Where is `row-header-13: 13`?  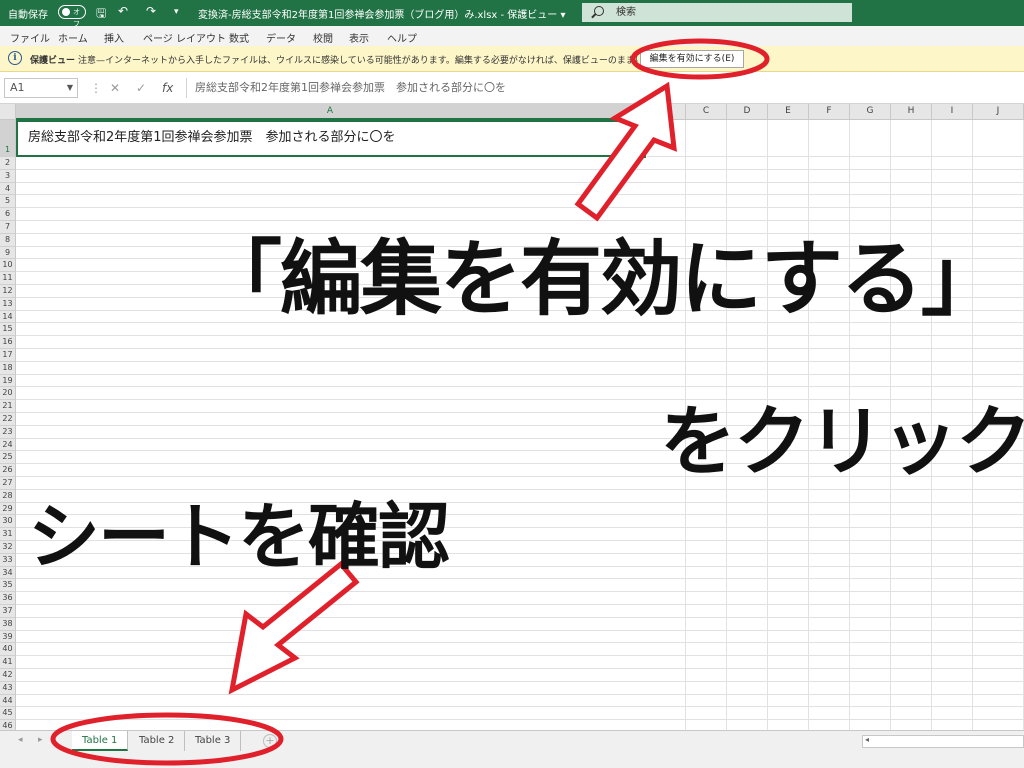 row-header-13: 13 is located at coordinates (8, 304).